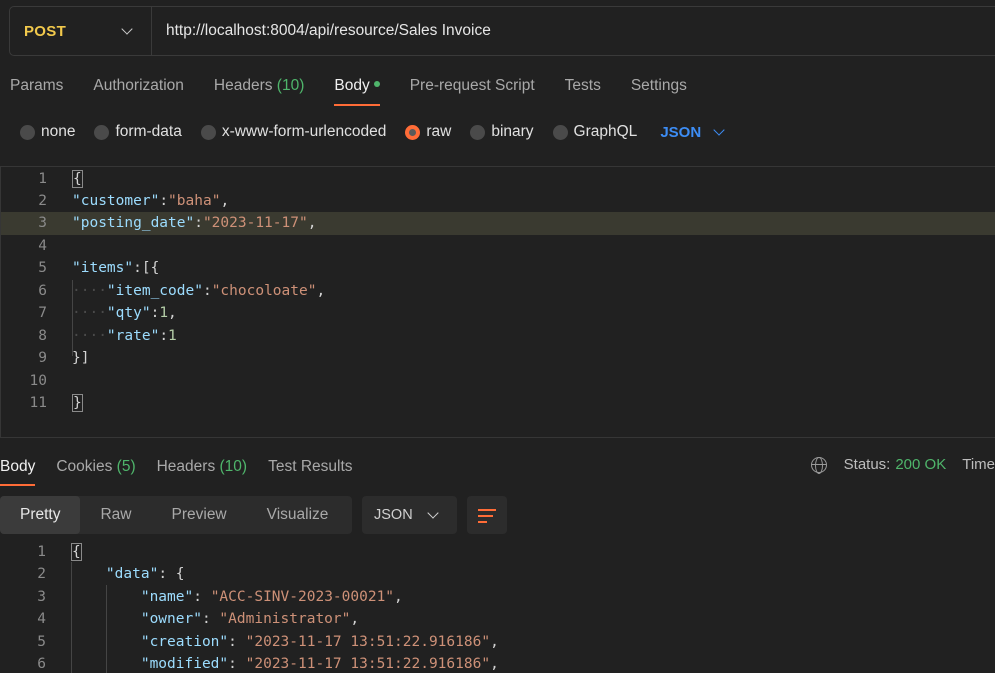 The height and width of the screenshot is (673, 995). I want to click on response-view-toggle: Pretty Raw Preview Visualize, so click(176, 515).